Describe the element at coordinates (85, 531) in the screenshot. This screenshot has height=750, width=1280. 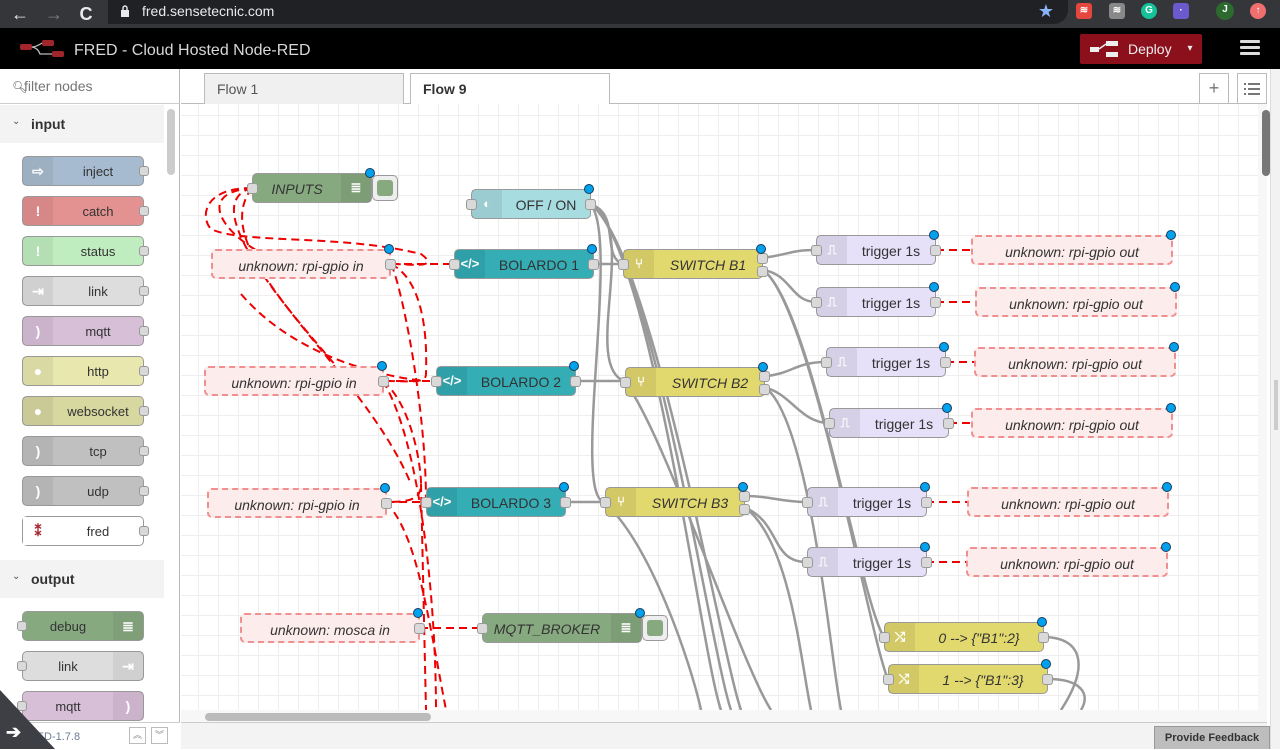
I see `palette-node-fred: ⁑ fred` at that location.